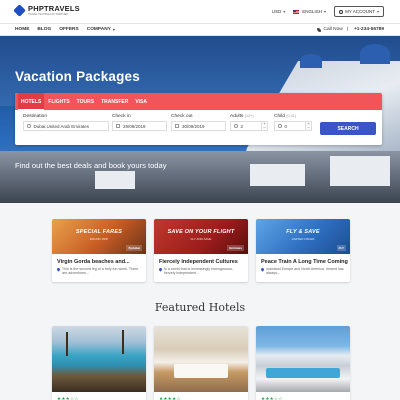 This screenshot has width=400, height=400. I want to click on checkin-value: 29/09/2019, so click(134, 126).